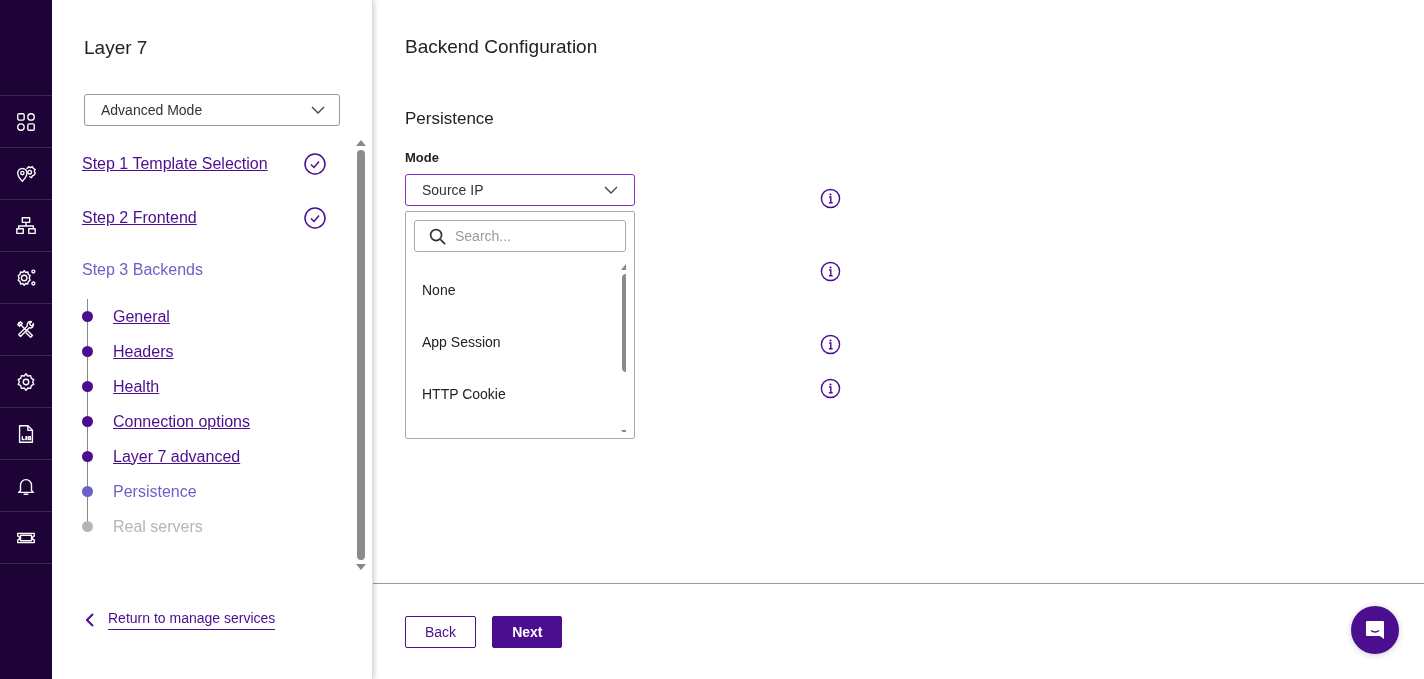 The width and height of the screenshot is (1424, 679). What do you see at coordinates (450, 119) in the screenshot?
I see `section-heading: Persistence` at bounding box center [450, 119].